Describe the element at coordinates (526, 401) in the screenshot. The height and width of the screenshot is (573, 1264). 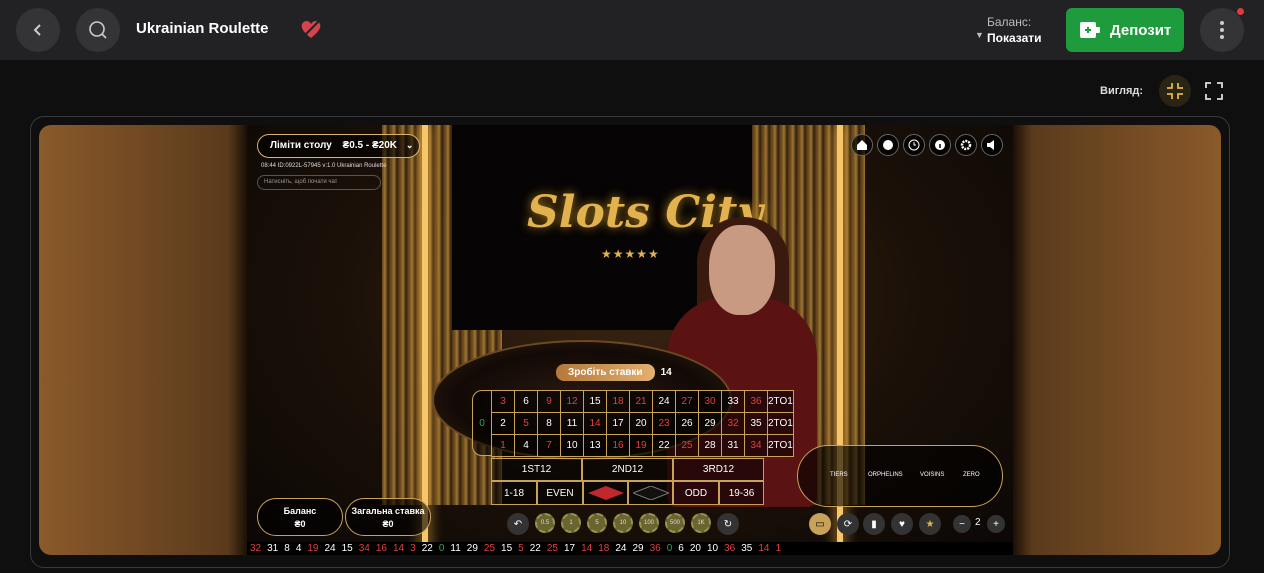
I see `bet-number: 6` at that location.